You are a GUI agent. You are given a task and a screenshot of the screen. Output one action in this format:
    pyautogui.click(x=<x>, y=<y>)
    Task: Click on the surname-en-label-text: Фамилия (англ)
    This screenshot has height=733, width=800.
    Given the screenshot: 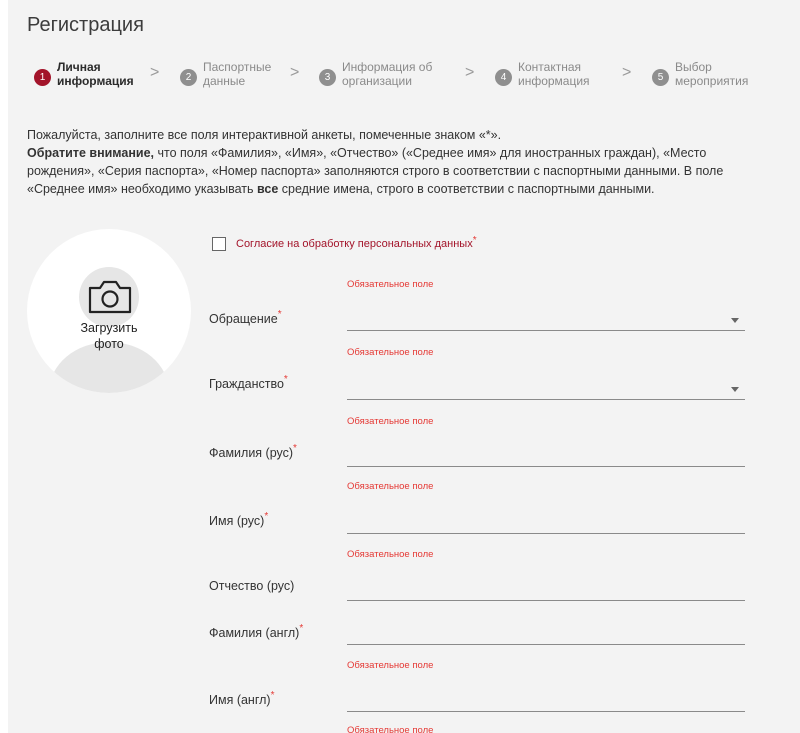 What is the action you would take?
    pyautogui.click(x=254, y=633)
    